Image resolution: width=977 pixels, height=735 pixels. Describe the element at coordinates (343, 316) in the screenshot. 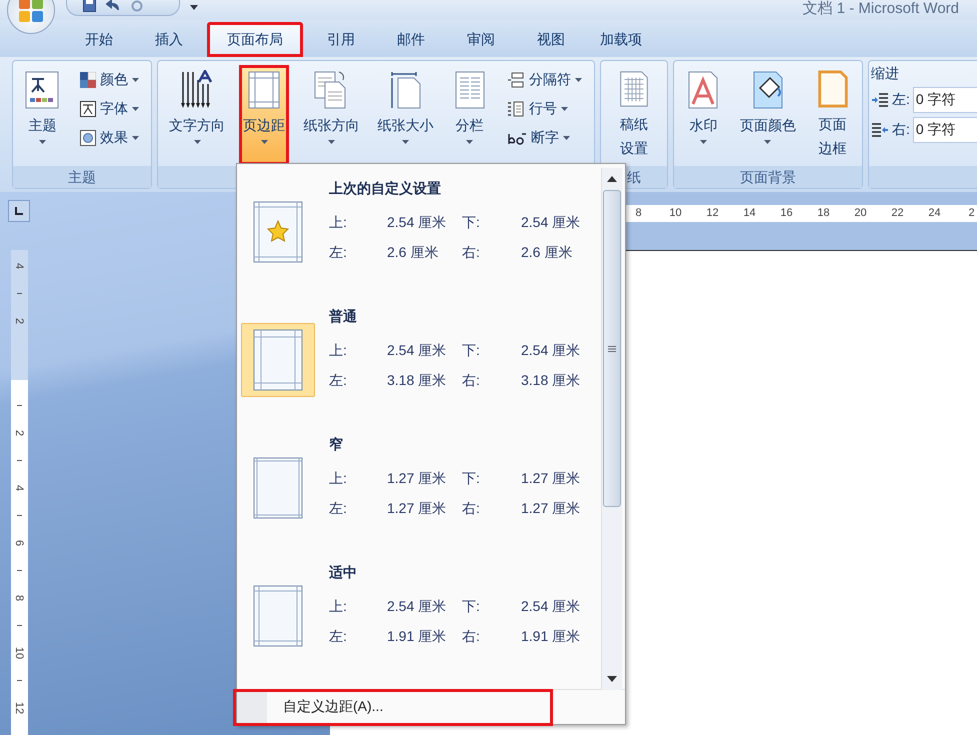

I see `preset-name: 普通` at that location.